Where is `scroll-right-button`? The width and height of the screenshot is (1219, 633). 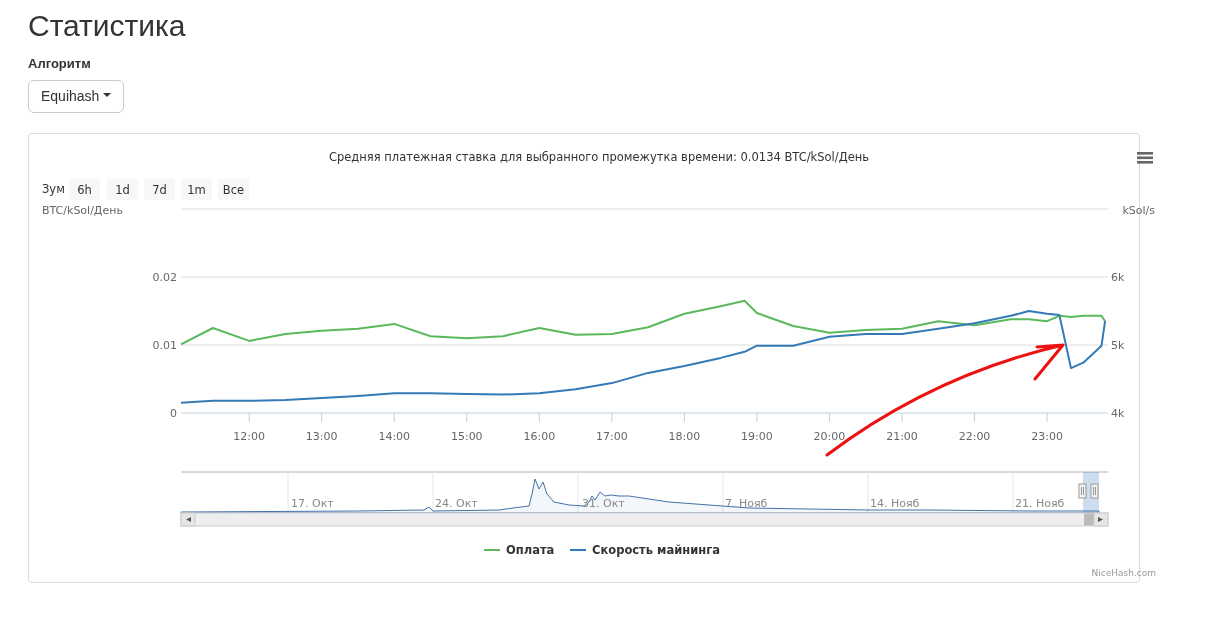
scroll-right-button is located at coordinates (1101, 519).